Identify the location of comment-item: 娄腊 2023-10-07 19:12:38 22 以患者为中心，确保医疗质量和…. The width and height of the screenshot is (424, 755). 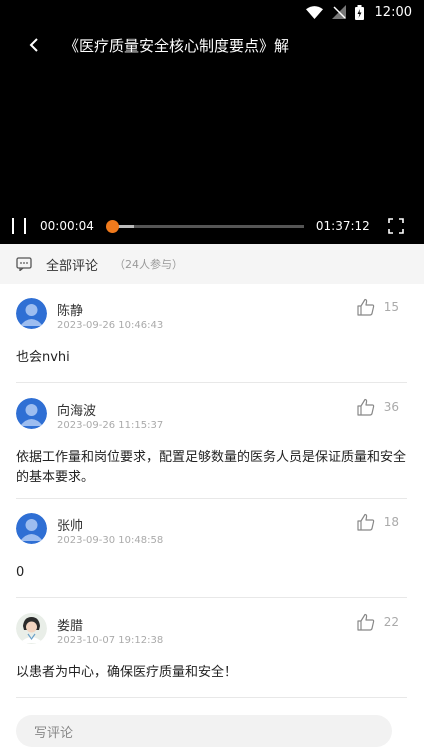
(211, 655).